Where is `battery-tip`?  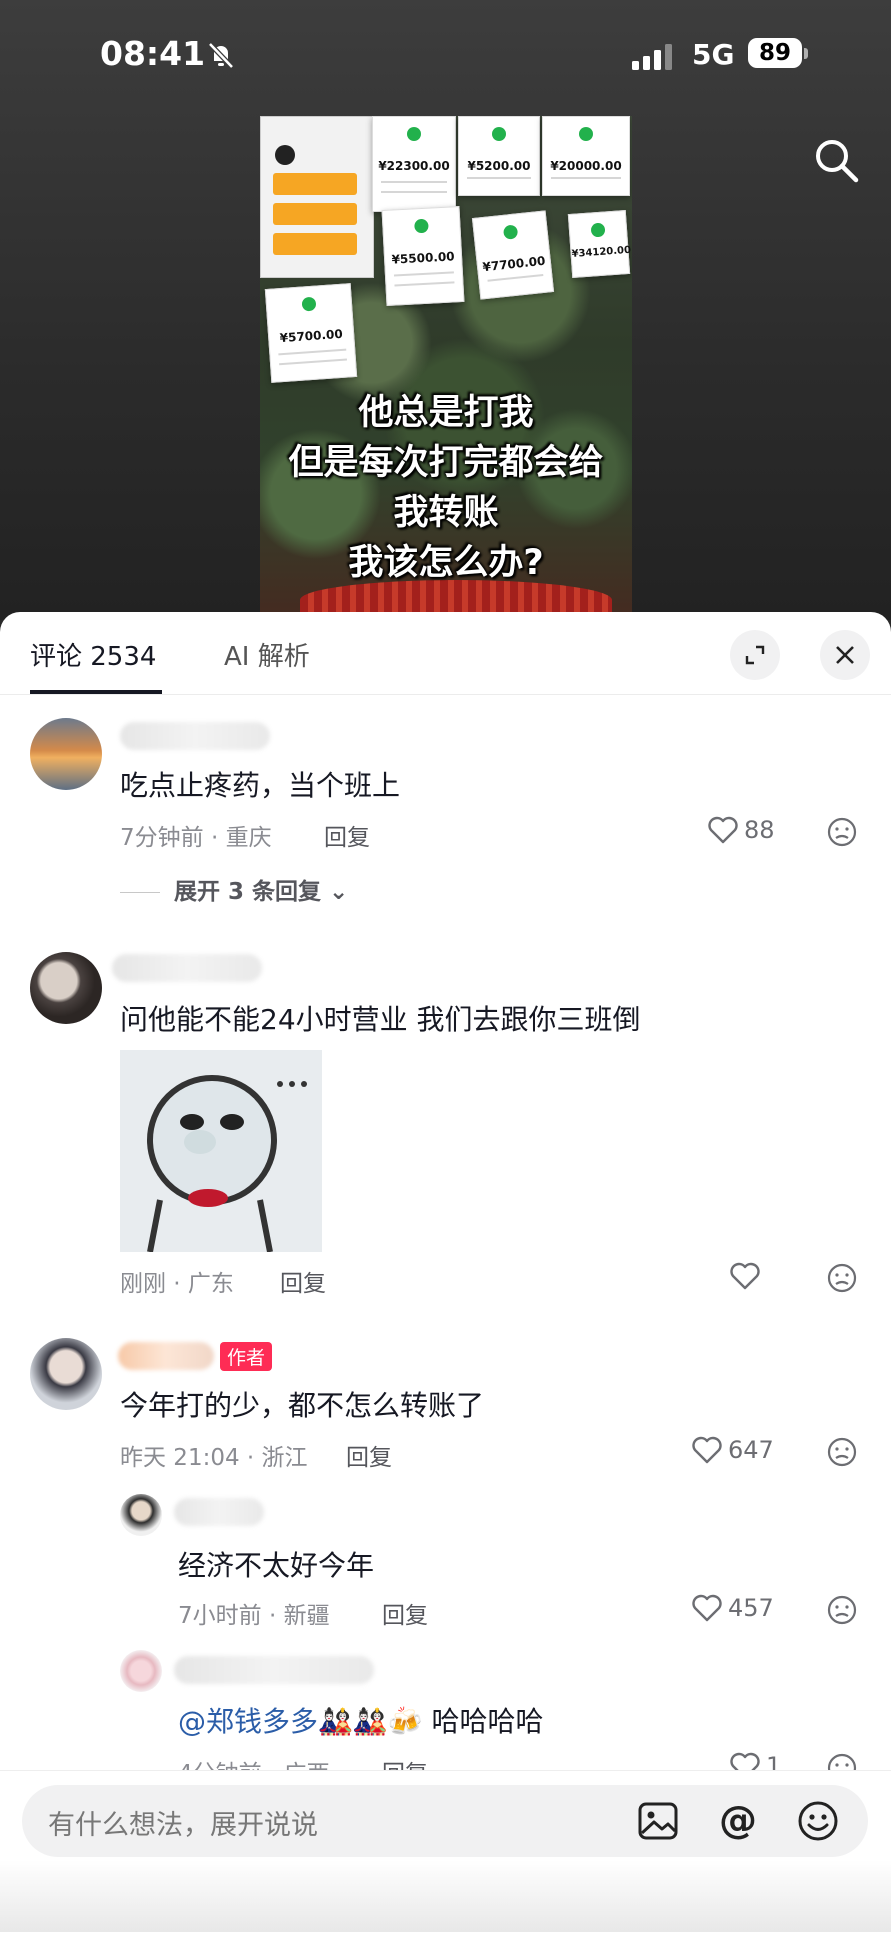
battery-tip is located at coordinates (806, 53).